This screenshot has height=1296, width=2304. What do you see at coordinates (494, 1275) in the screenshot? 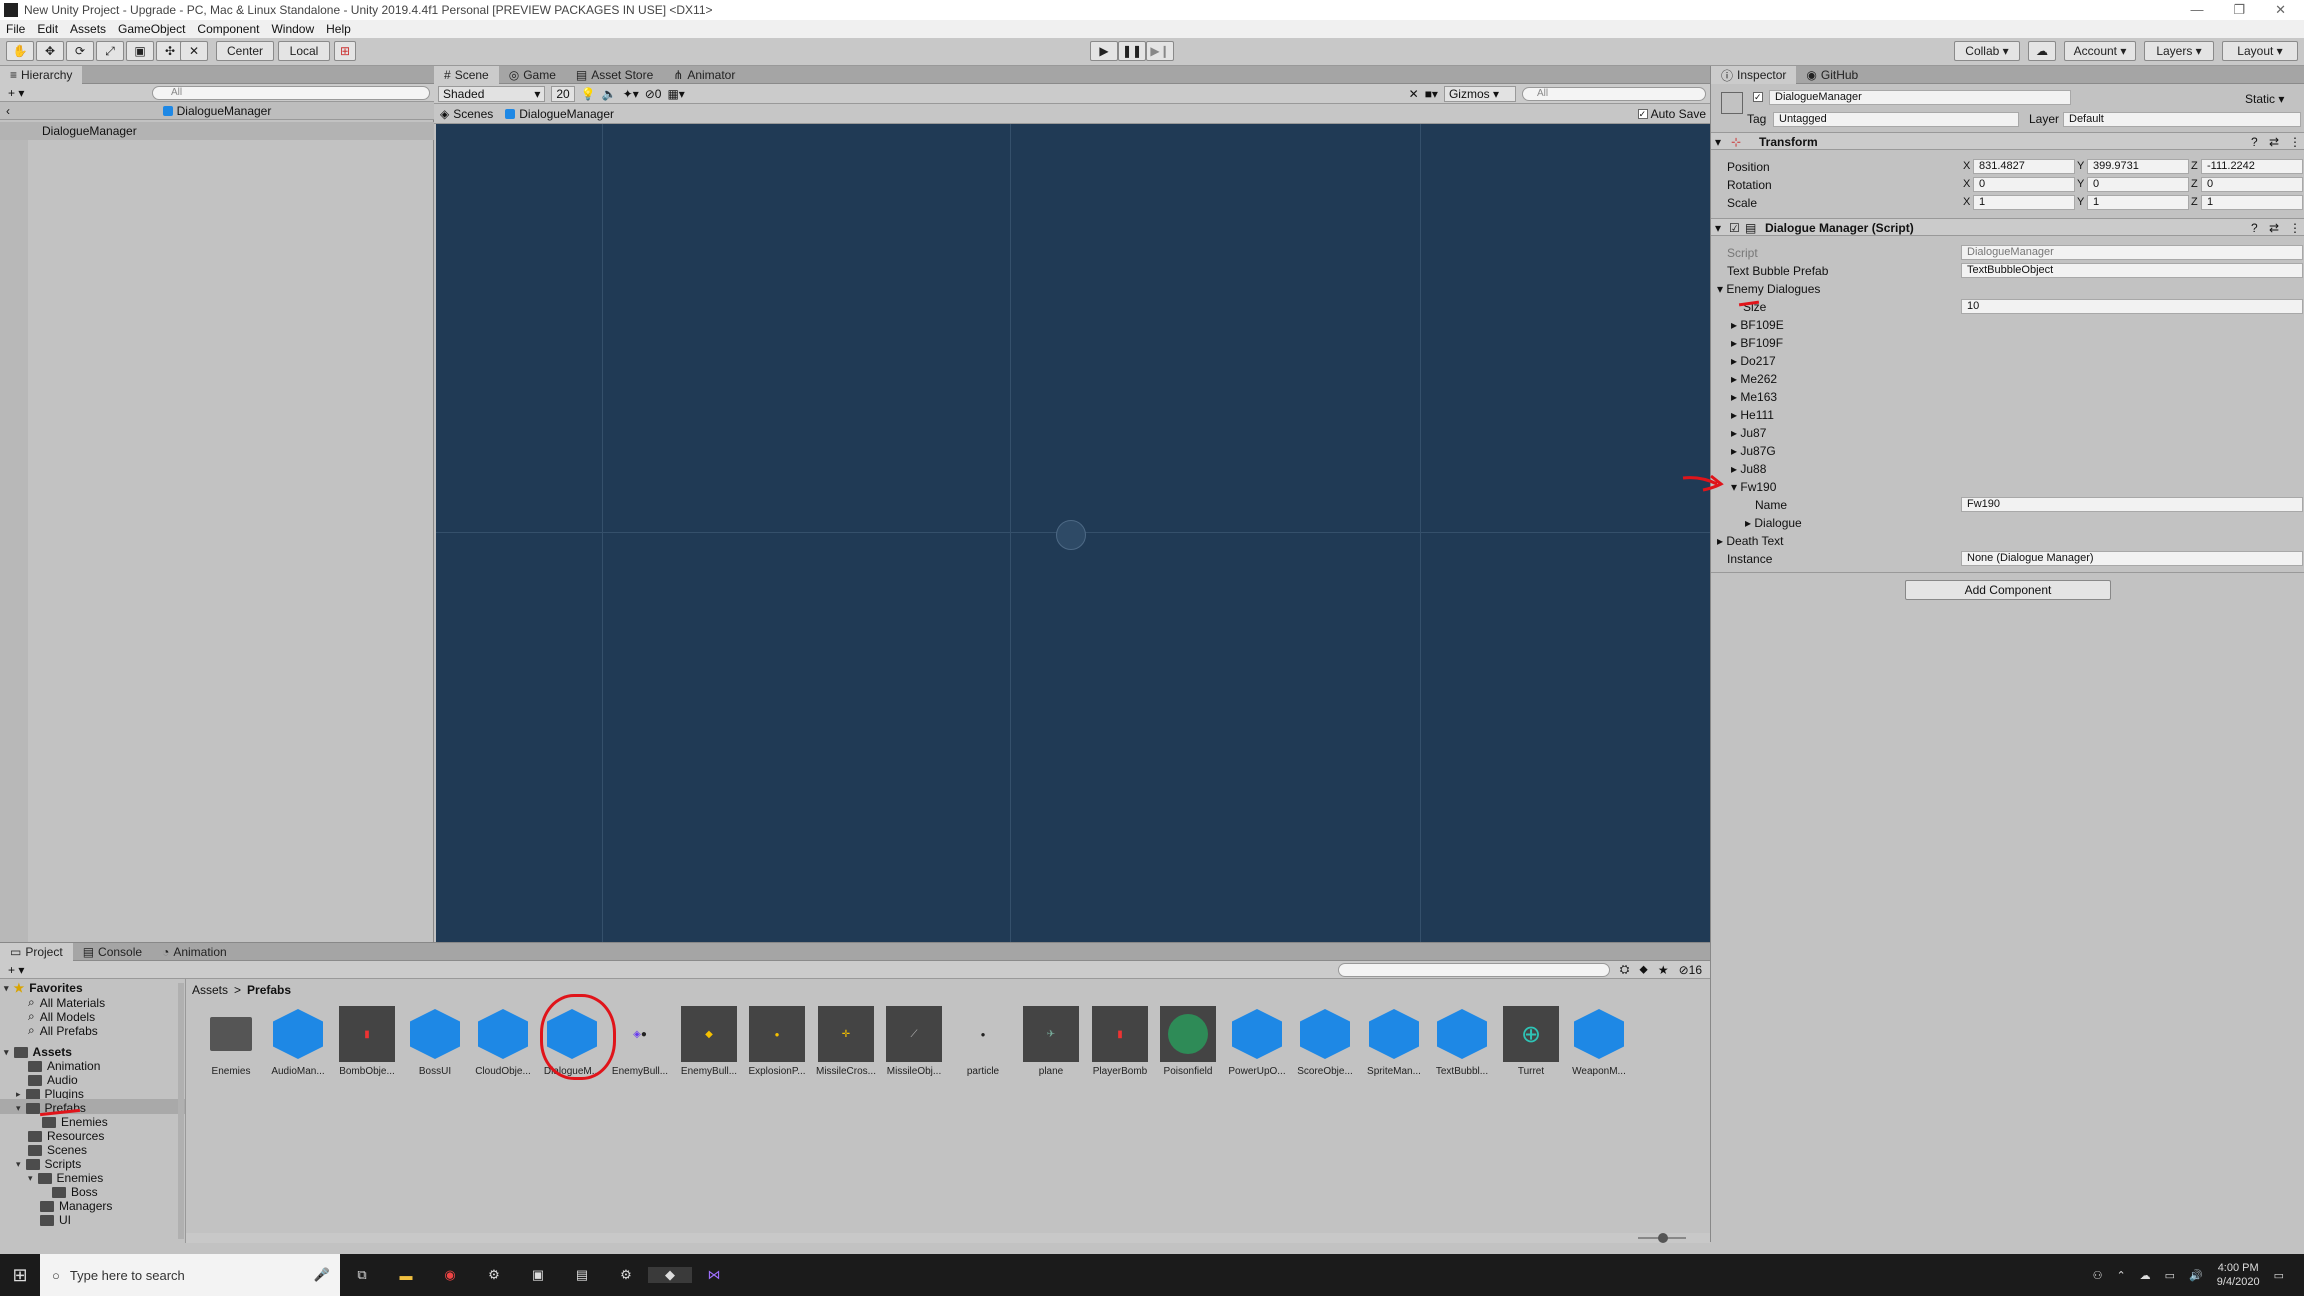
I see `steam-icon: ⚙` at bounding box center [494, 1275].